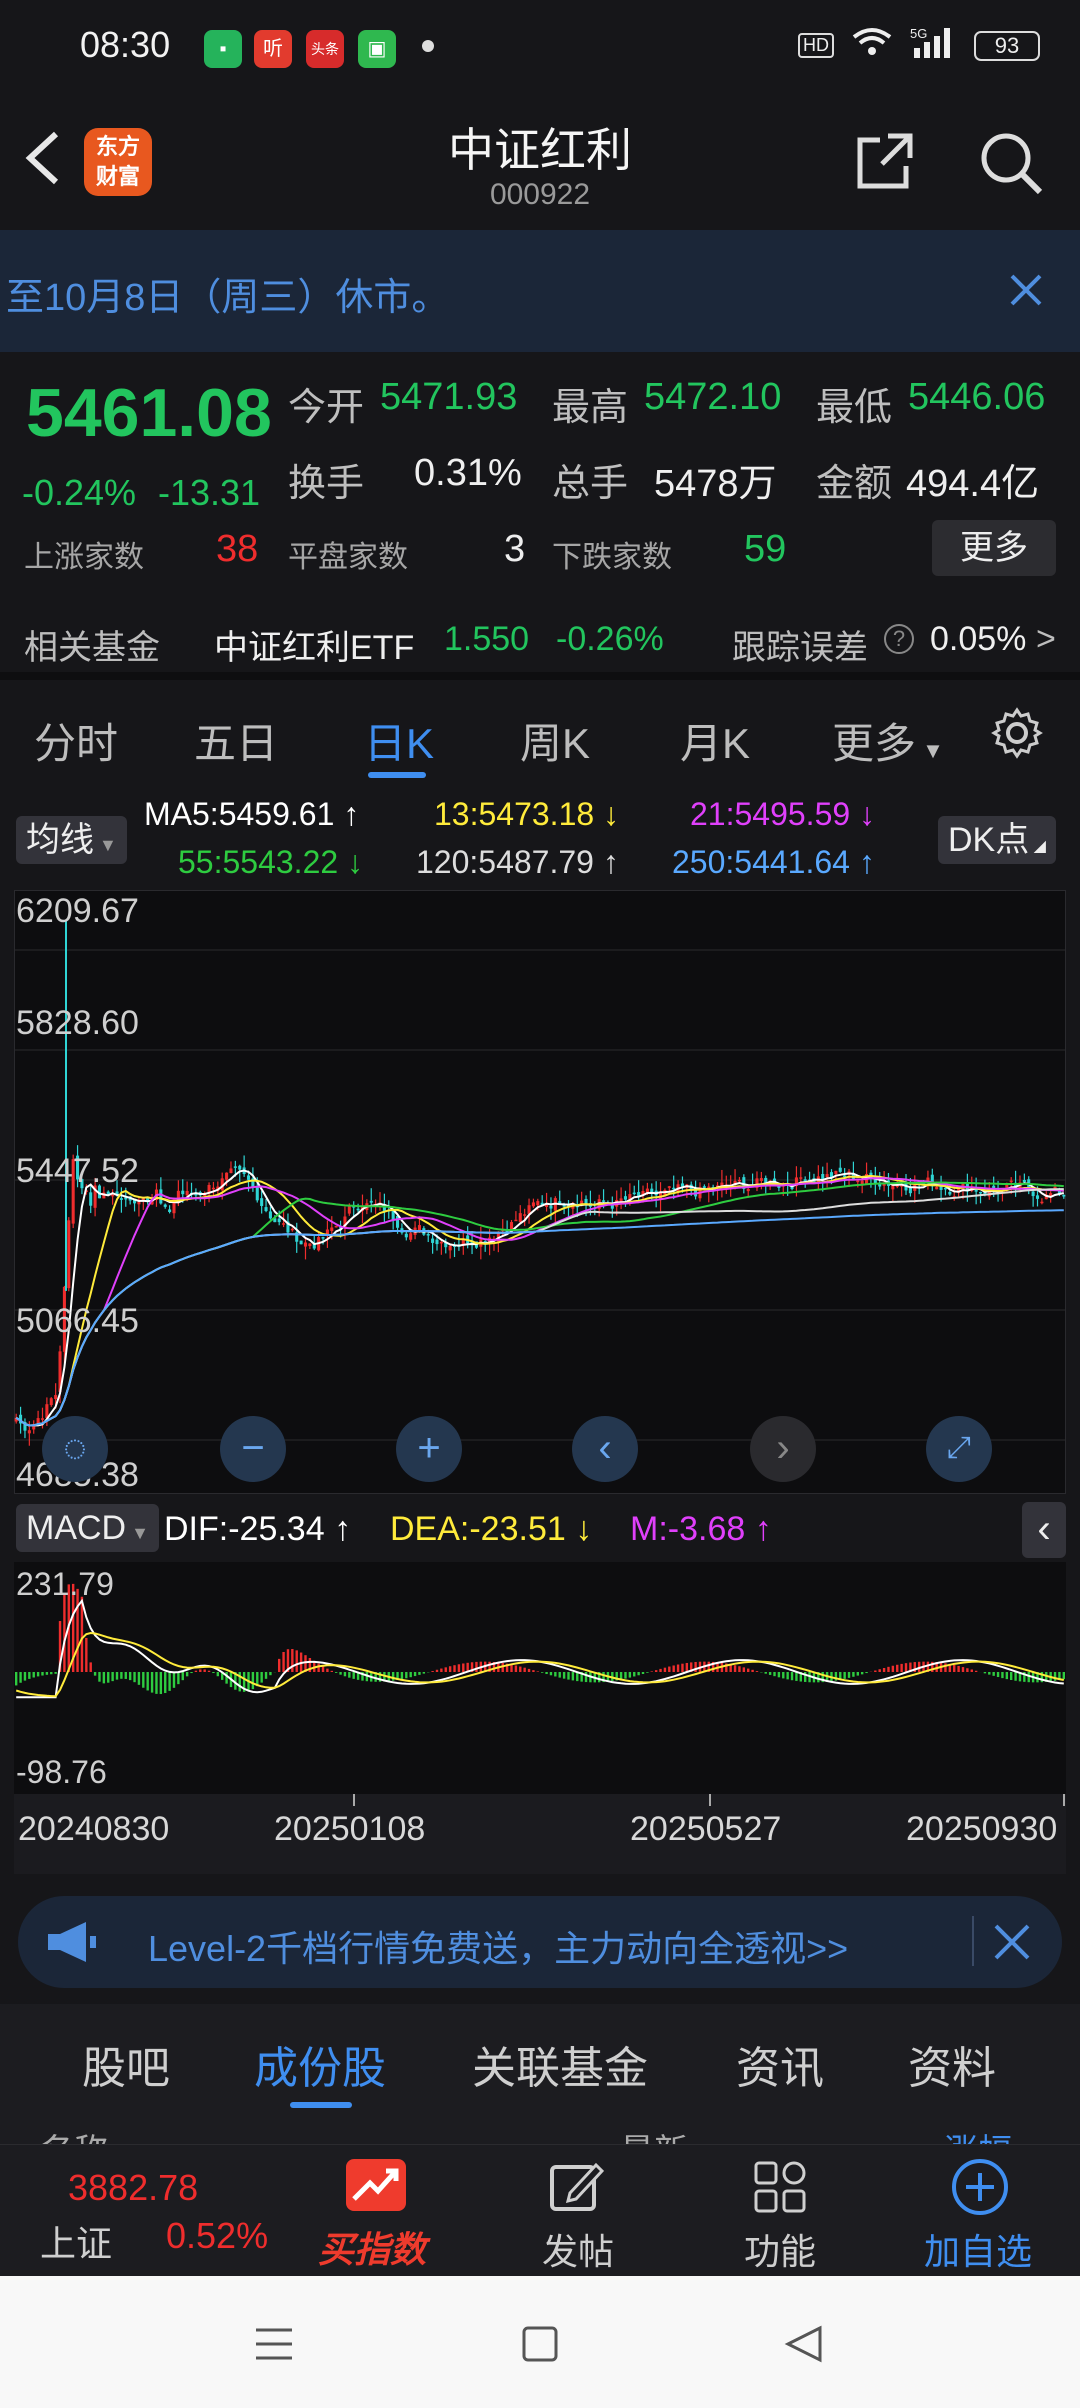 This screenshot has width=1080, height=2408. I want to click on high-value: 5472.10, so click(713, 397).